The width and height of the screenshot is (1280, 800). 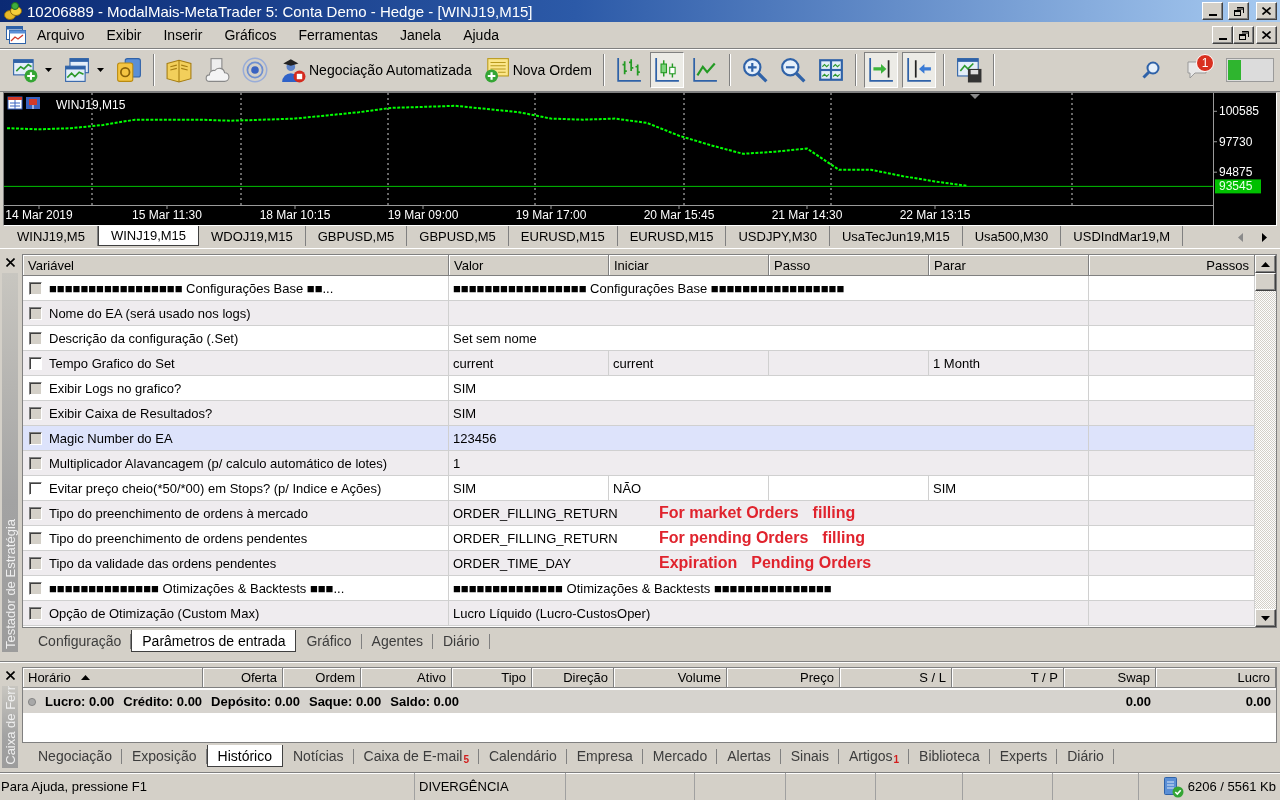 I want to click on chart-tab: WINJ19,M5, so click(x=51, y=236).